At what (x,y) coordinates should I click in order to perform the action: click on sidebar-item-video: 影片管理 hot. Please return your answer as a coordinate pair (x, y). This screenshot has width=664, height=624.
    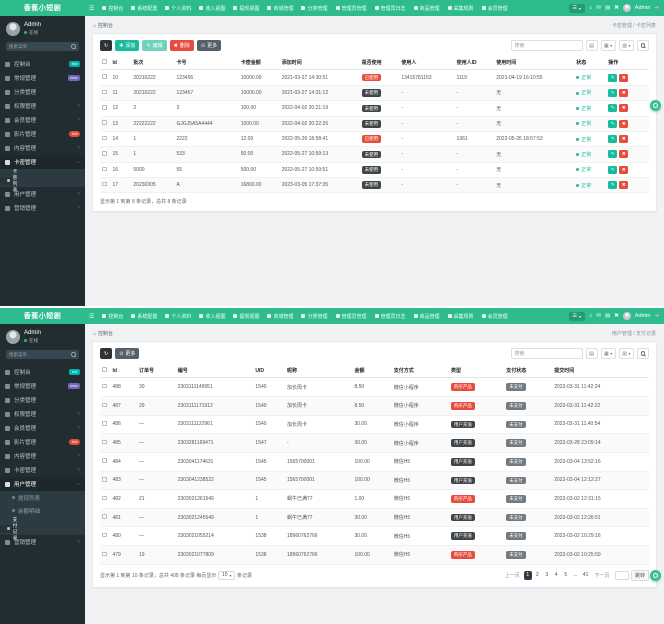
    Looking at the image, I should click on (42, 442).